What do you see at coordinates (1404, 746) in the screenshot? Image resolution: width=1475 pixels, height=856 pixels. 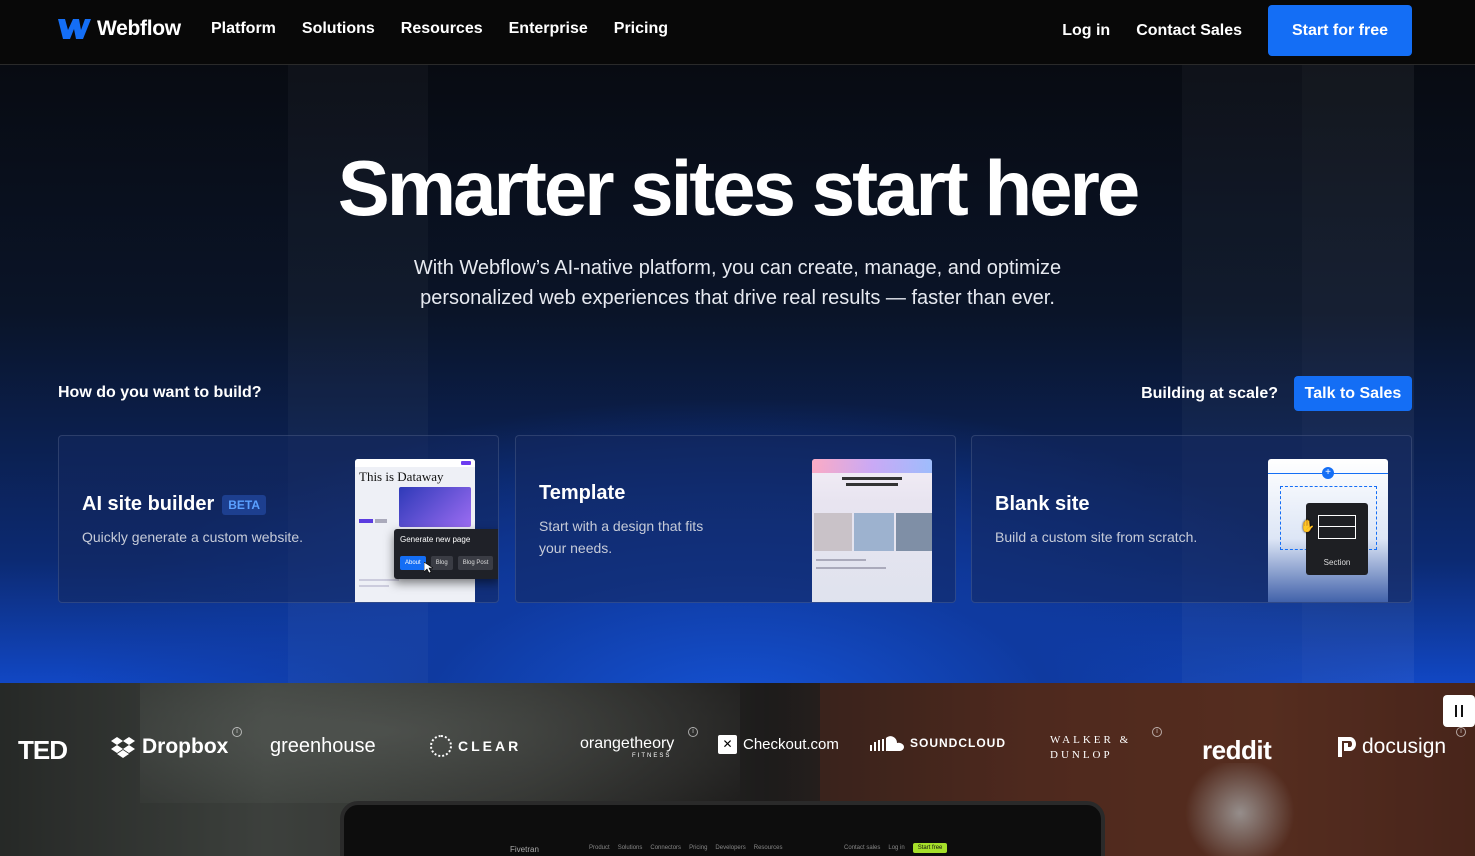 I see `docusign-text: docusign` at bounding box center [1404, 746].